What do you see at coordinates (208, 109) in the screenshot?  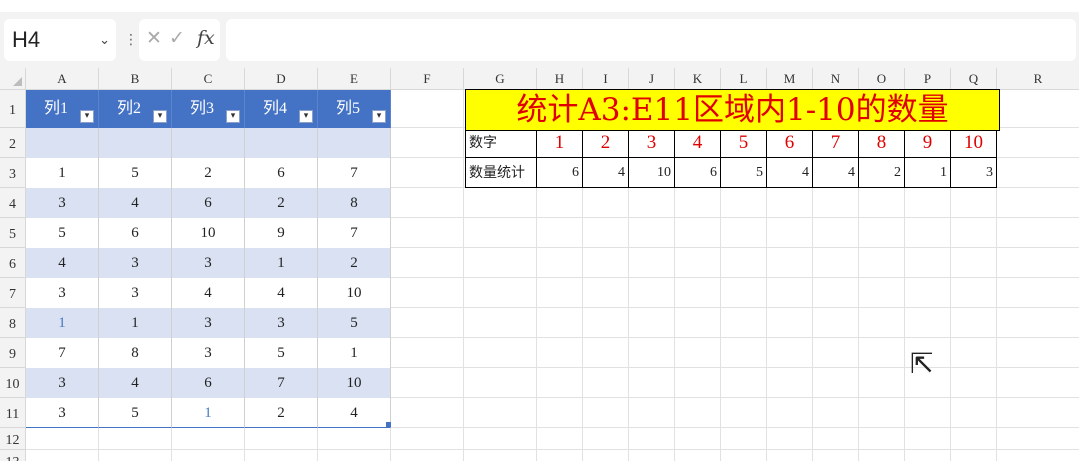 I see `table-header-cell: 列3 ▾` at bounding box center [208, 109].